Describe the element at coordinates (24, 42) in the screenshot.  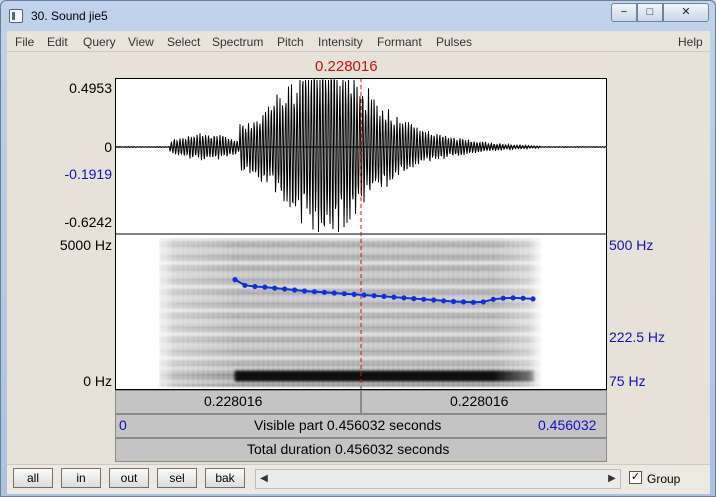
I see `menu-file: File` at that location.